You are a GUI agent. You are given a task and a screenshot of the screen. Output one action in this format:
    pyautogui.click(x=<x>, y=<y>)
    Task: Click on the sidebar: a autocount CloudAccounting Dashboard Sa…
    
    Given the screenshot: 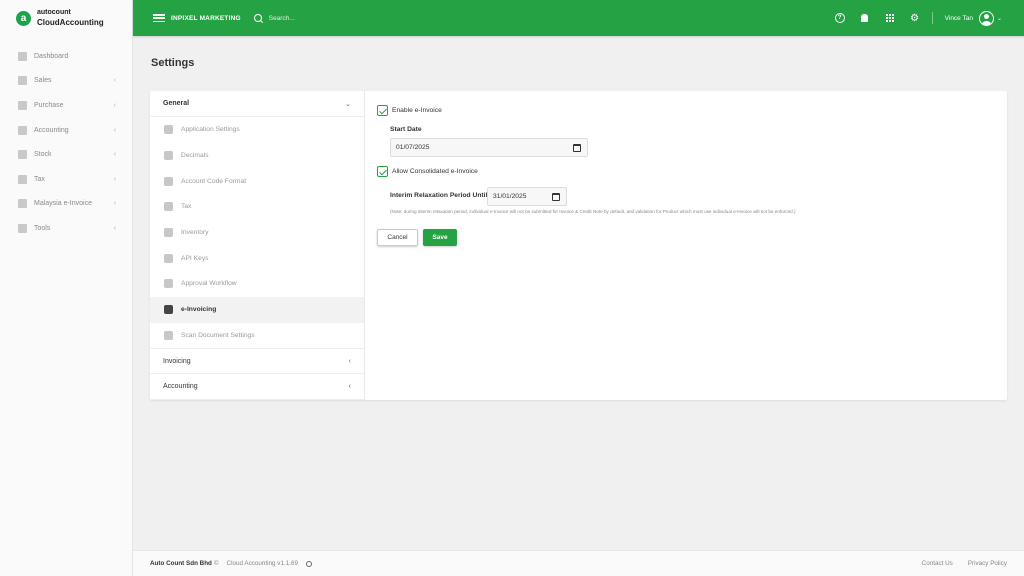 What is the action you would take?
    pyautogui.click(x=66, y=288)
    